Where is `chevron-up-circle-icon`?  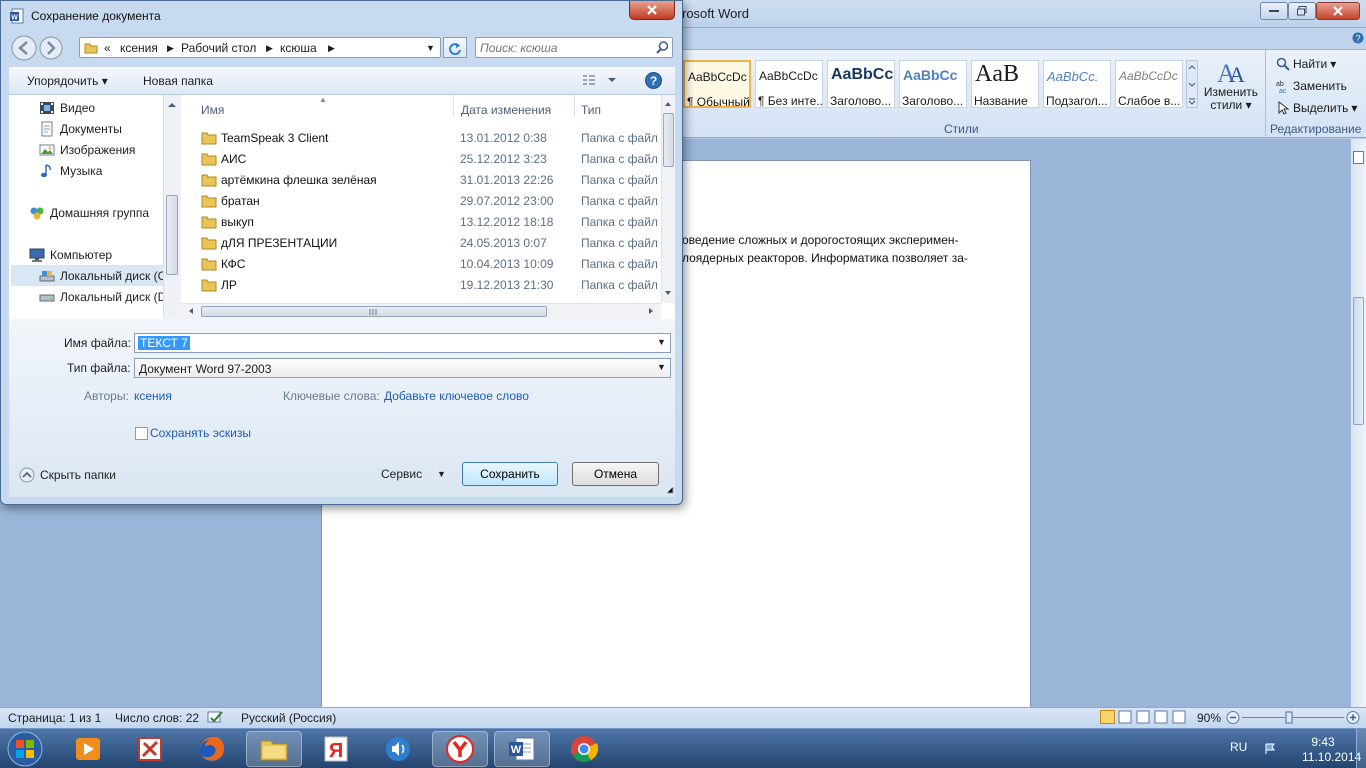 chevron-up-circle-icon is located at coordinates (27, 475).